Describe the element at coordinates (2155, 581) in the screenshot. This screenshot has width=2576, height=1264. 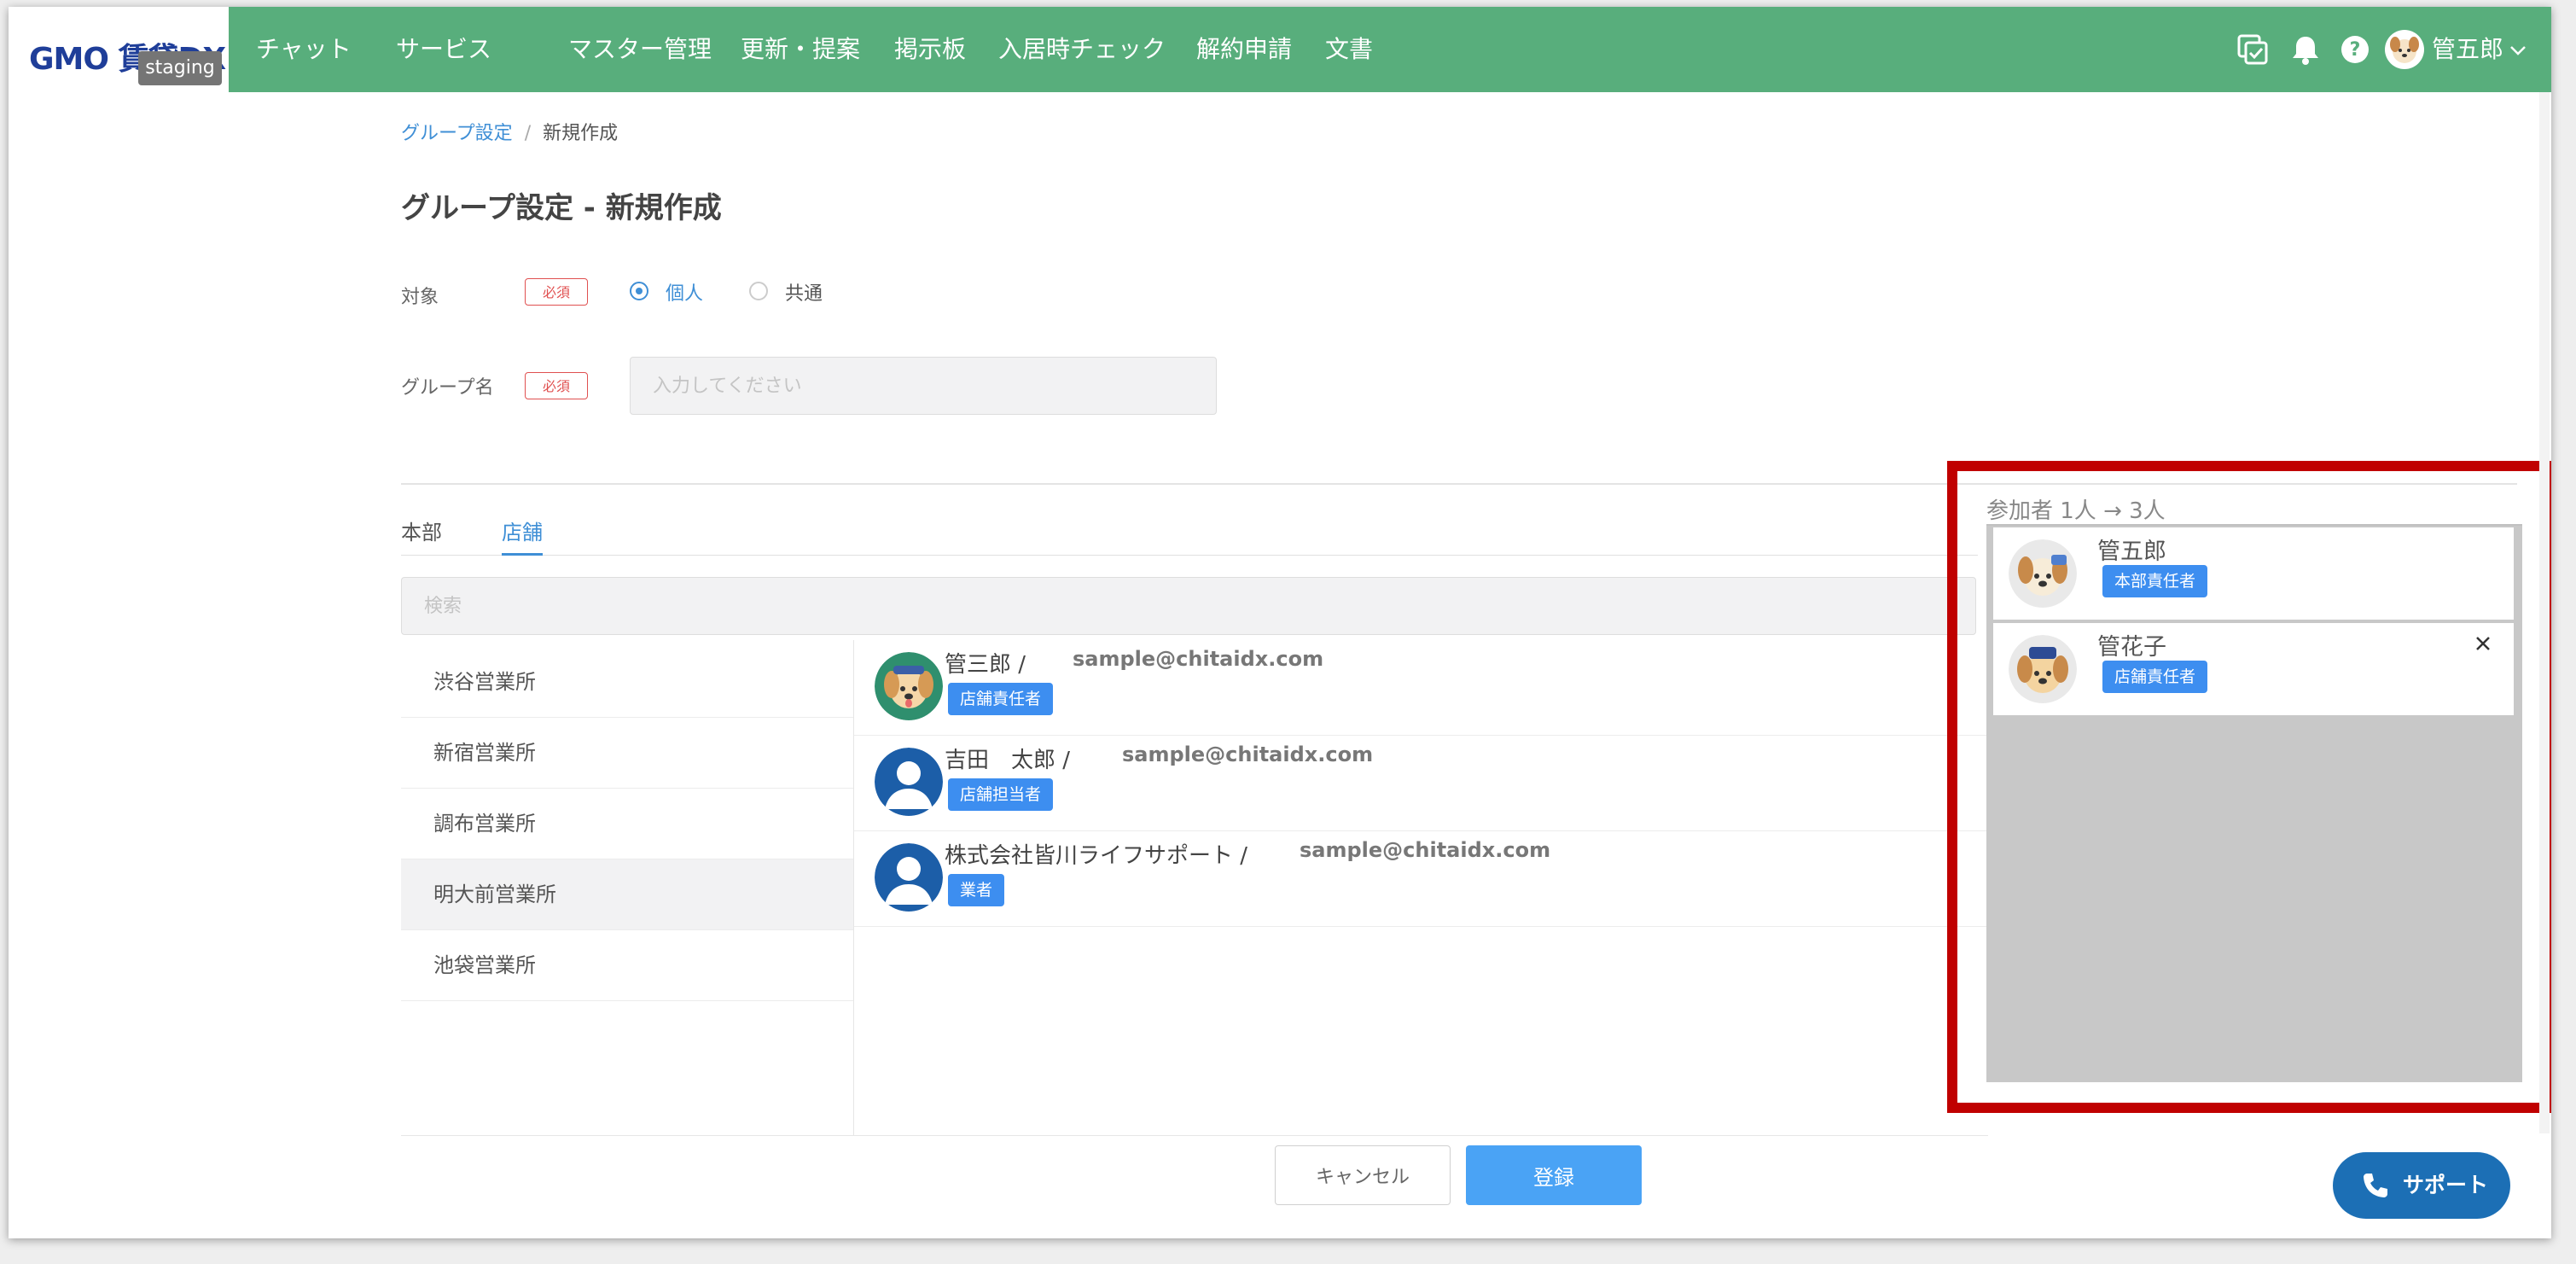
I see `role-badge: 本部責任者` at that location.